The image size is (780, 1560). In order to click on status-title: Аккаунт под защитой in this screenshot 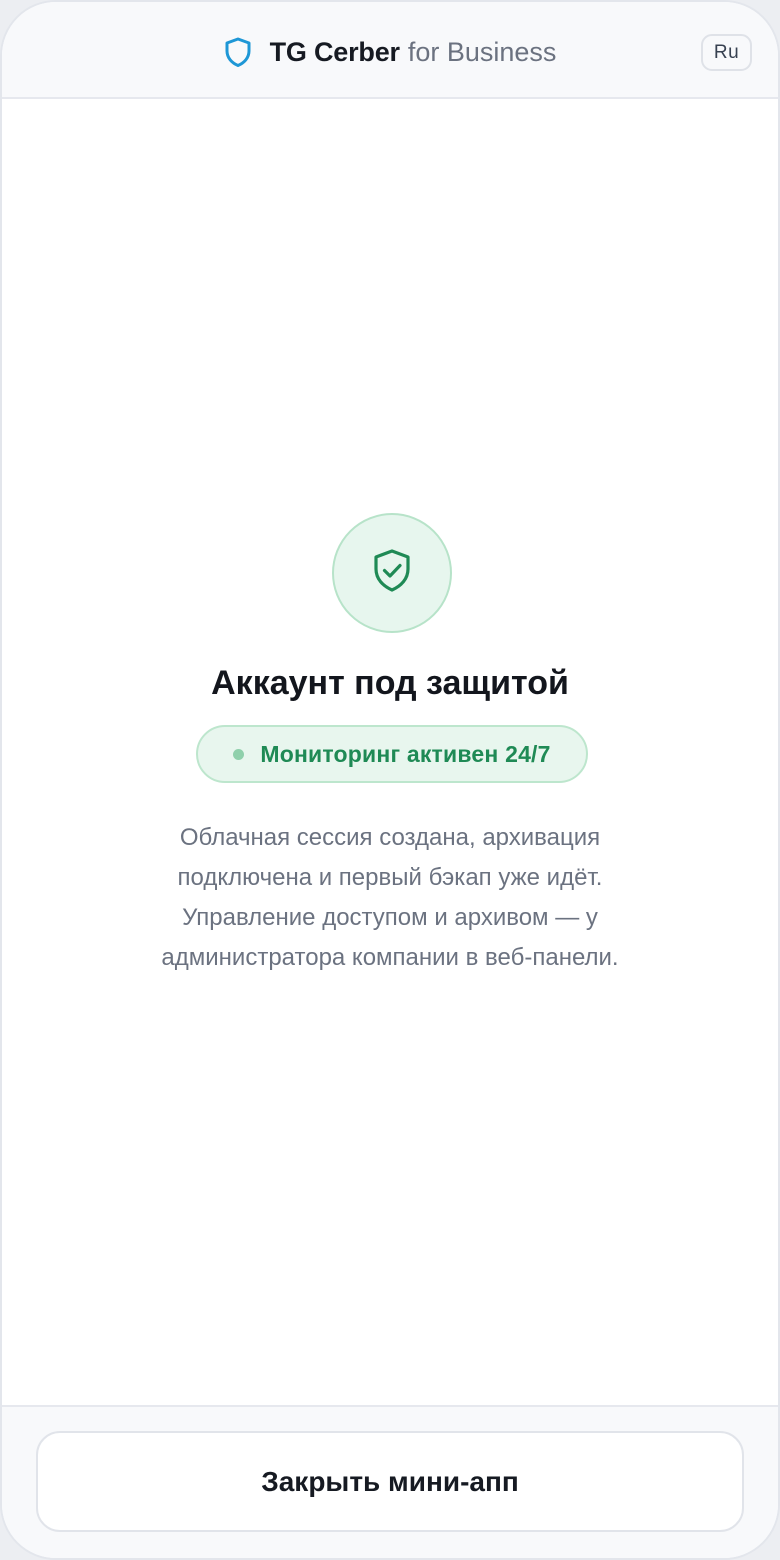, I will do `click(390, 683)`.